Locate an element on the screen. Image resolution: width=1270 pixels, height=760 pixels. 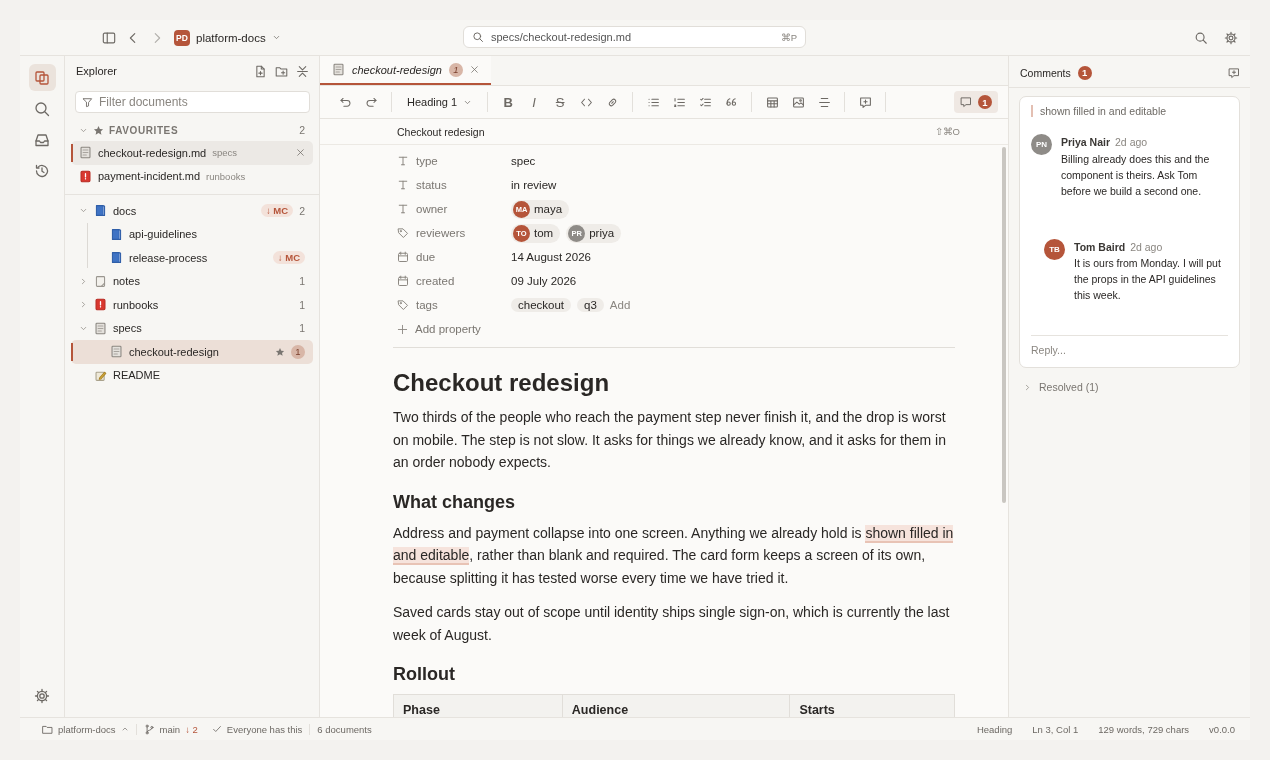
section-label: FAVOURITES is located at coordinates (144, 130).